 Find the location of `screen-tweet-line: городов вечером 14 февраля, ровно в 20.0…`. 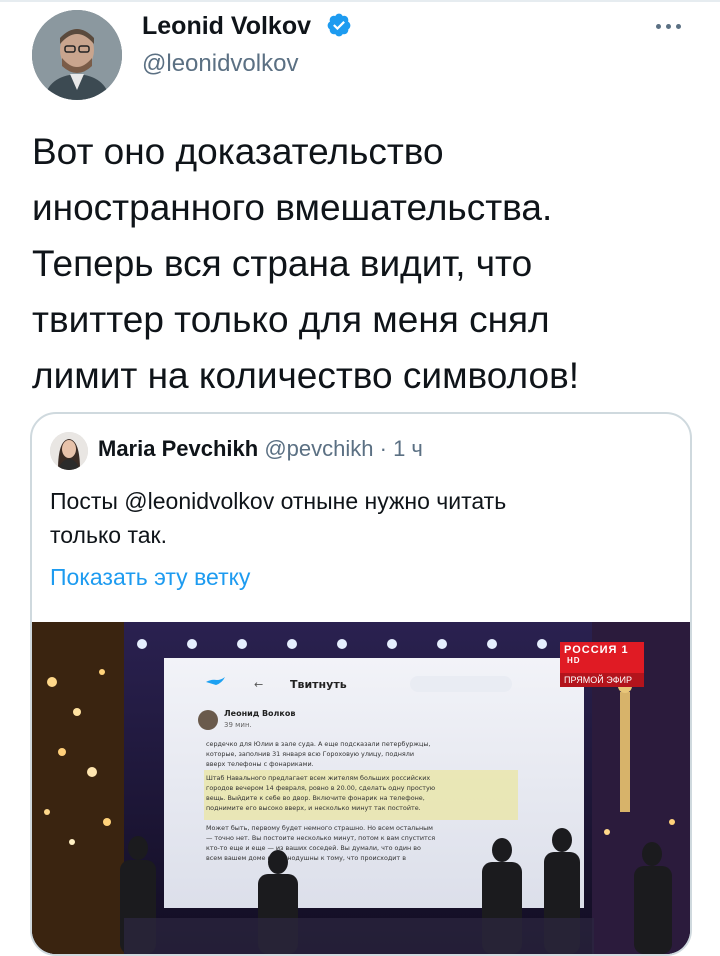

screen-tweet-line: городов вечером 14 февраля, ровно в 20.0… is located at coordinates (321, 788).